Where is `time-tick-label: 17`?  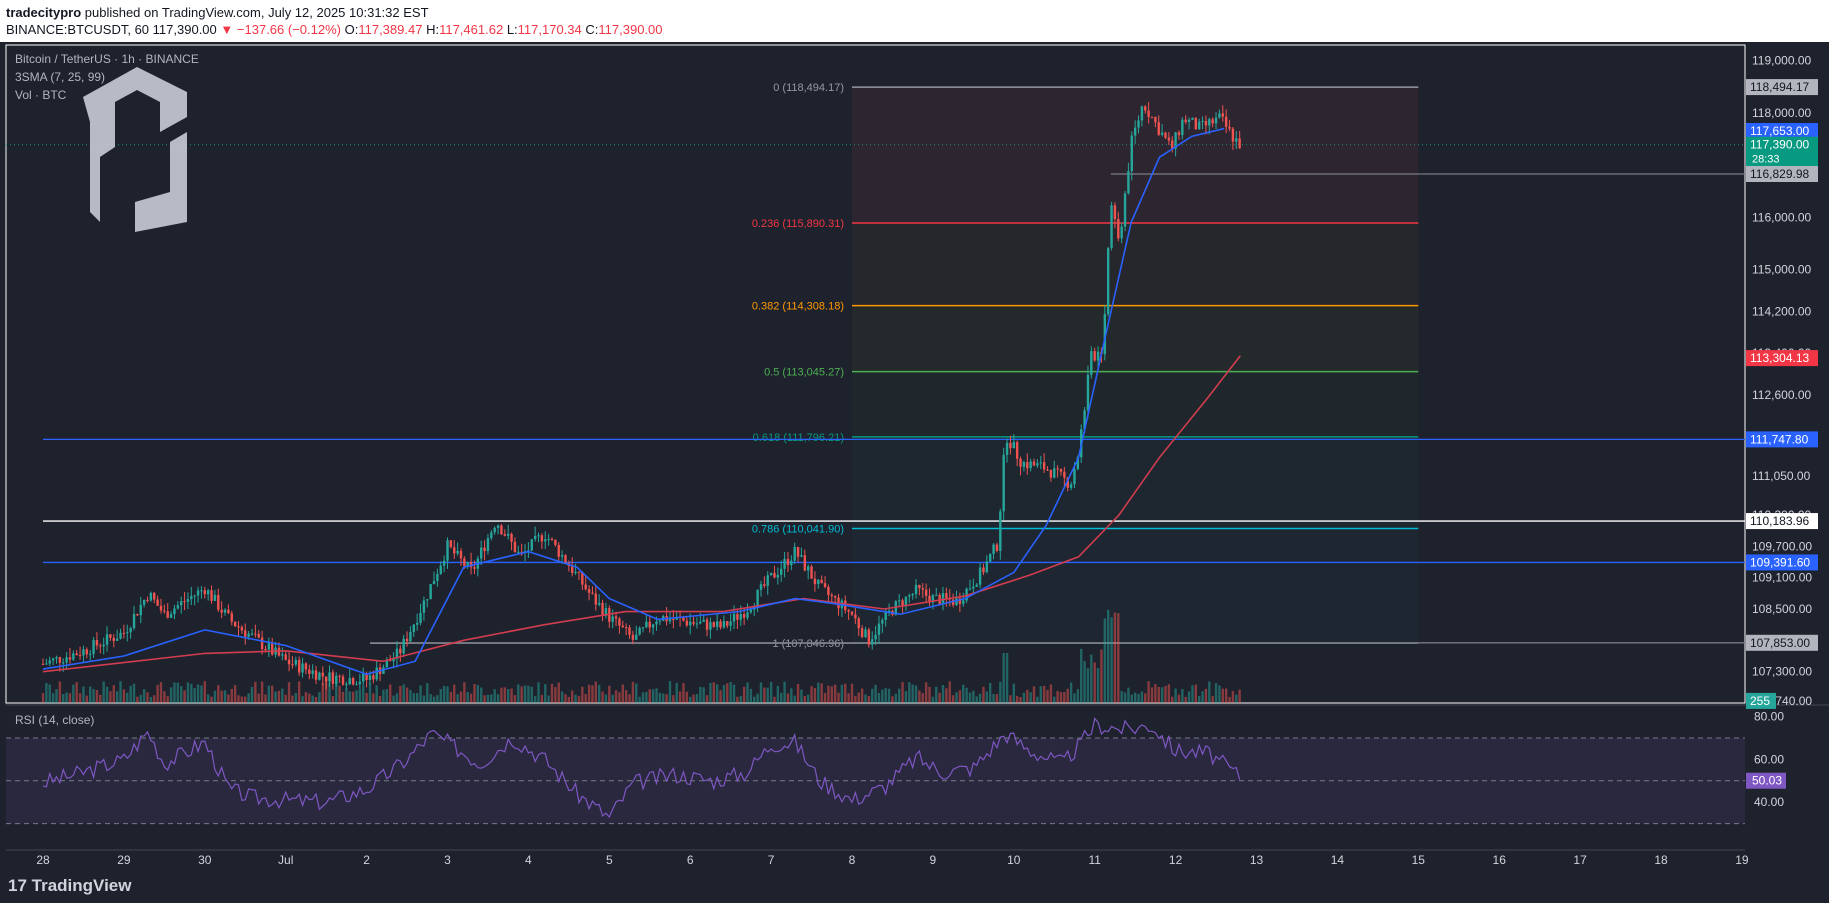 time-tick-label: 17 is located at coordinates (1580, 860).